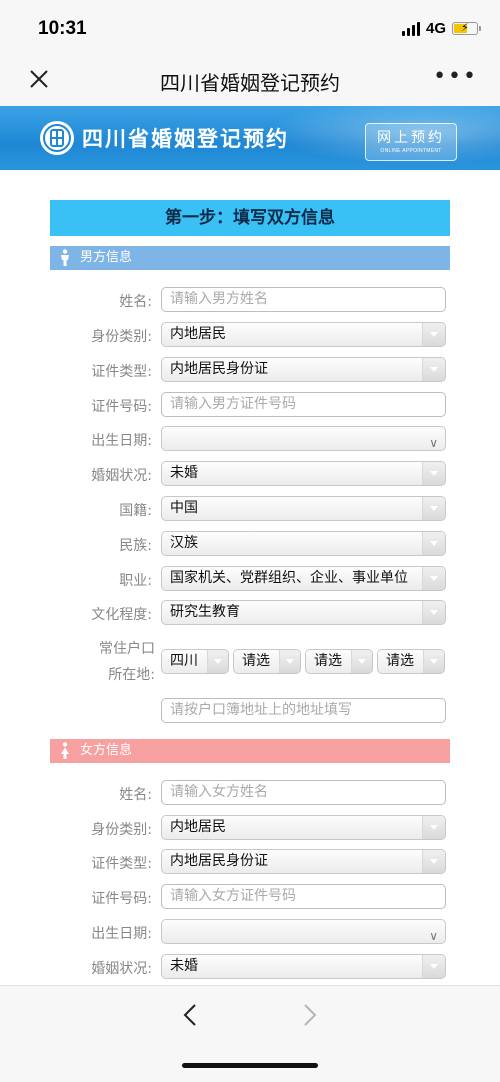 The width and height of the screenshot is (500, 1082). What do you see at coordinates (62, 28) in the screenshot?
I see `status-time: 10:31` at bounding box center [62, 28].